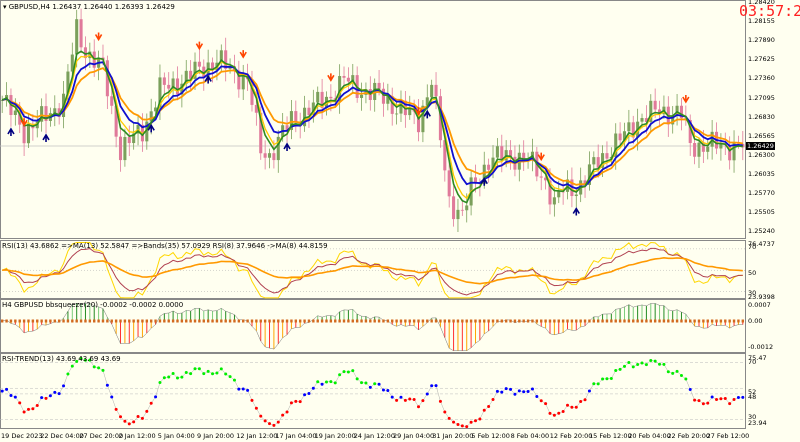 The height and width of the screenshot is (442, 800). I want to click on squeeze-axis-label: 0.0007, so click(759, 305).